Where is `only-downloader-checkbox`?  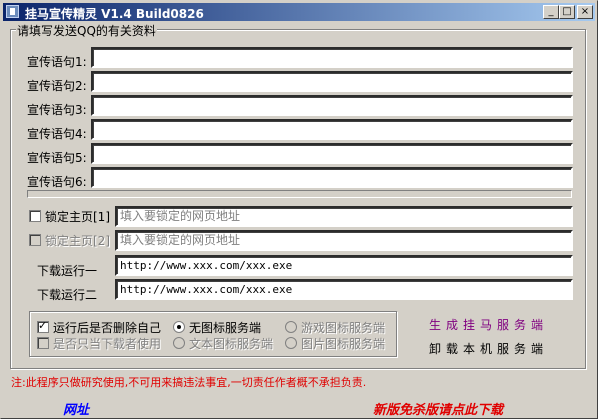
only-downloader-checkbox is located at coordinates (43, 343).